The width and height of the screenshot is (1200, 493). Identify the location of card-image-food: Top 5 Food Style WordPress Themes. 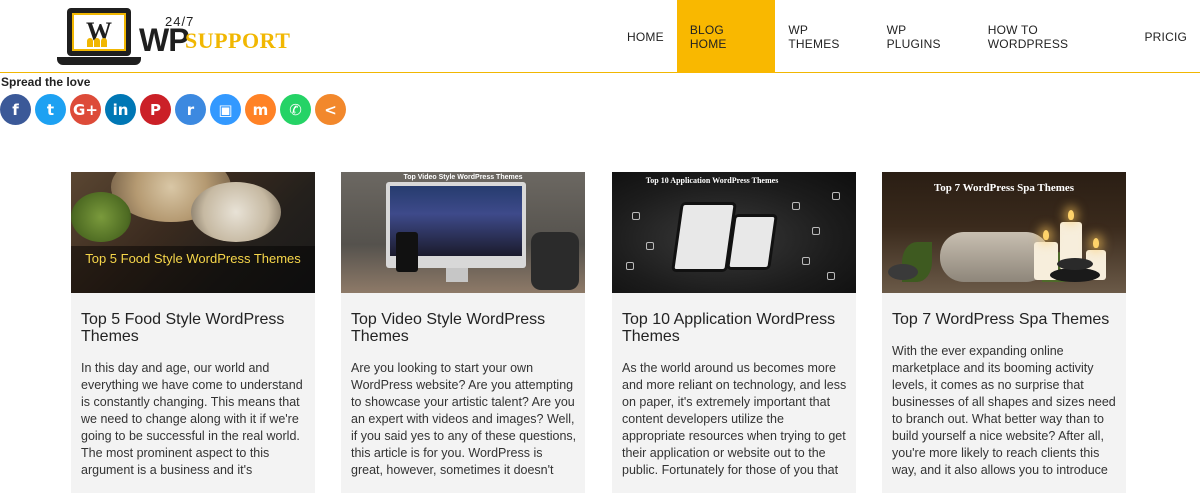
(193, 232).